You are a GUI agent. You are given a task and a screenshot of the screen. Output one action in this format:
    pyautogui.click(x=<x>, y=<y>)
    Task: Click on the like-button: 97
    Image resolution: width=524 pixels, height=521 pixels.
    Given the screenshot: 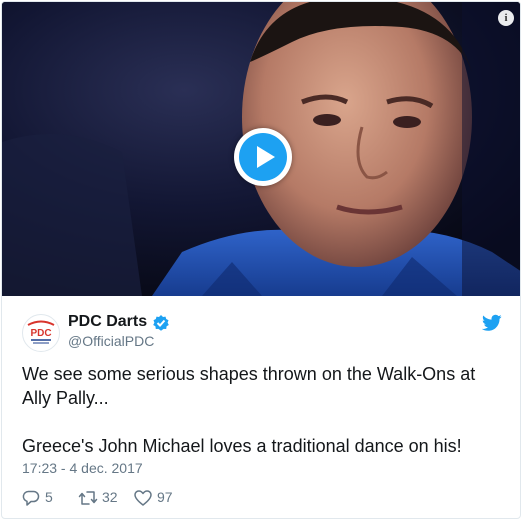 What is the action you would take?
    pyautogui.click(x=164, y=498)
    